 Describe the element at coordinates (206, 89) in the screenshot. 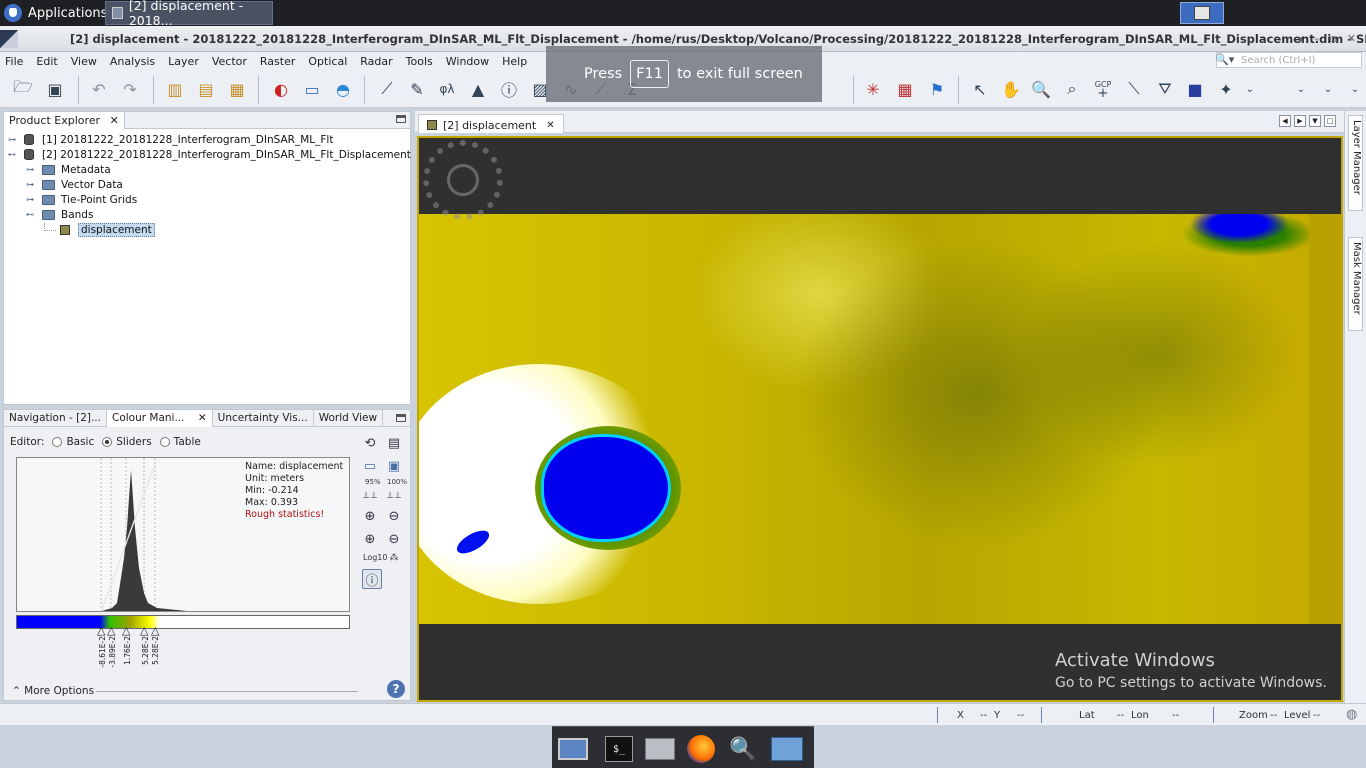

I see `export-icon: ▤` at that location.